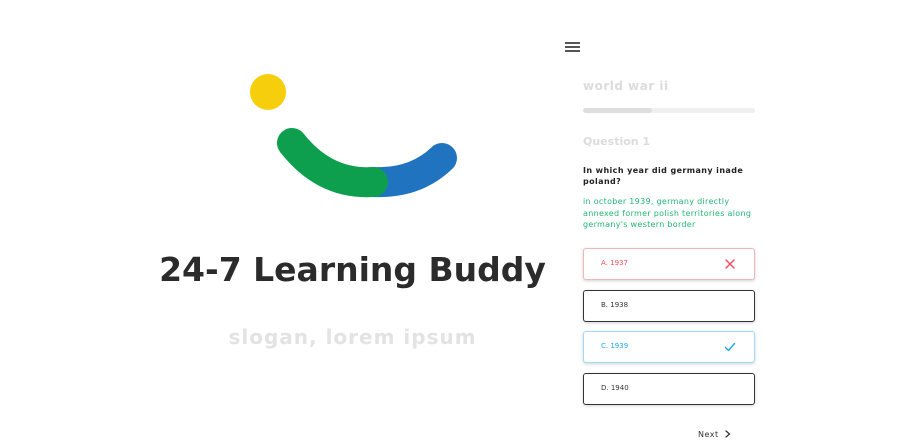  I want to click on answer-option-a: A. 1937, so click(669, 264).